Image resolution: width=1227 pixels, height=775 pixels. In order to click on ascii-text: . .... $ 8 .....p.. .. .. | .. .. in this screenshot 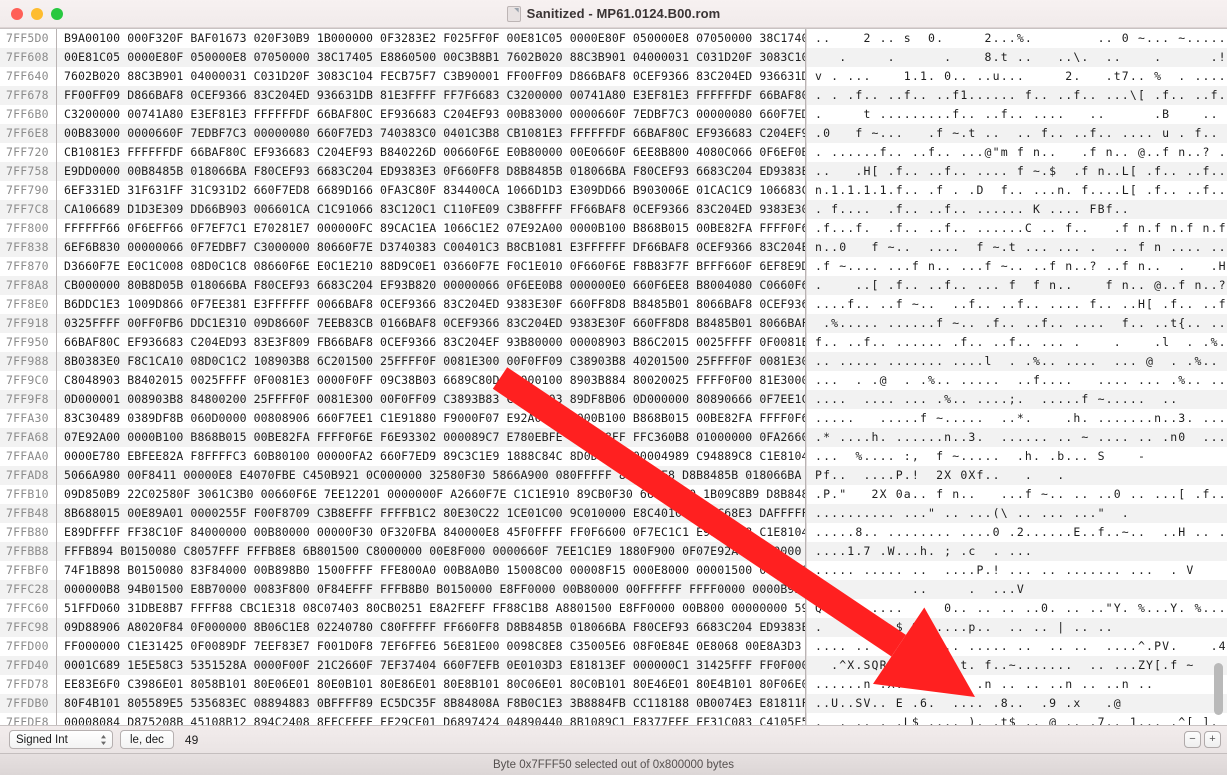, I will do `click(960, 627)`.